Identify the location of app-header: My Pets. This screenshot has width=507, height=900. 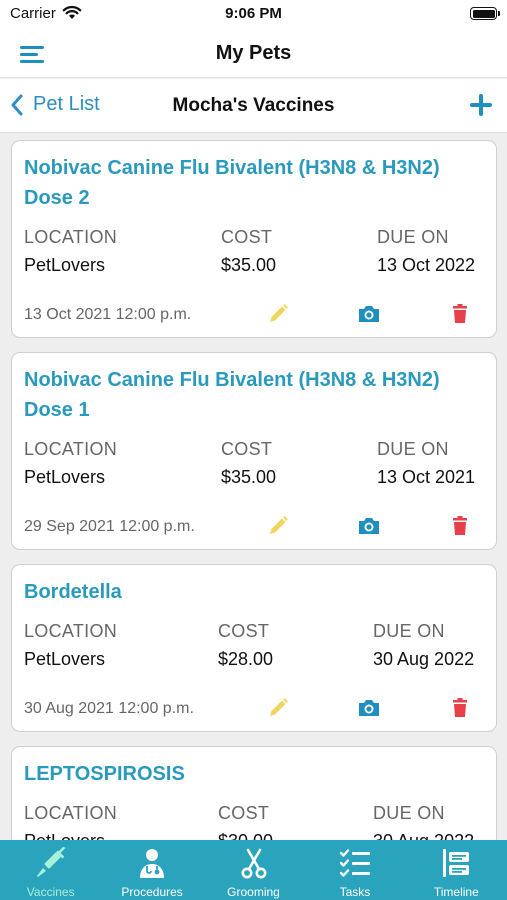
(253, 54).